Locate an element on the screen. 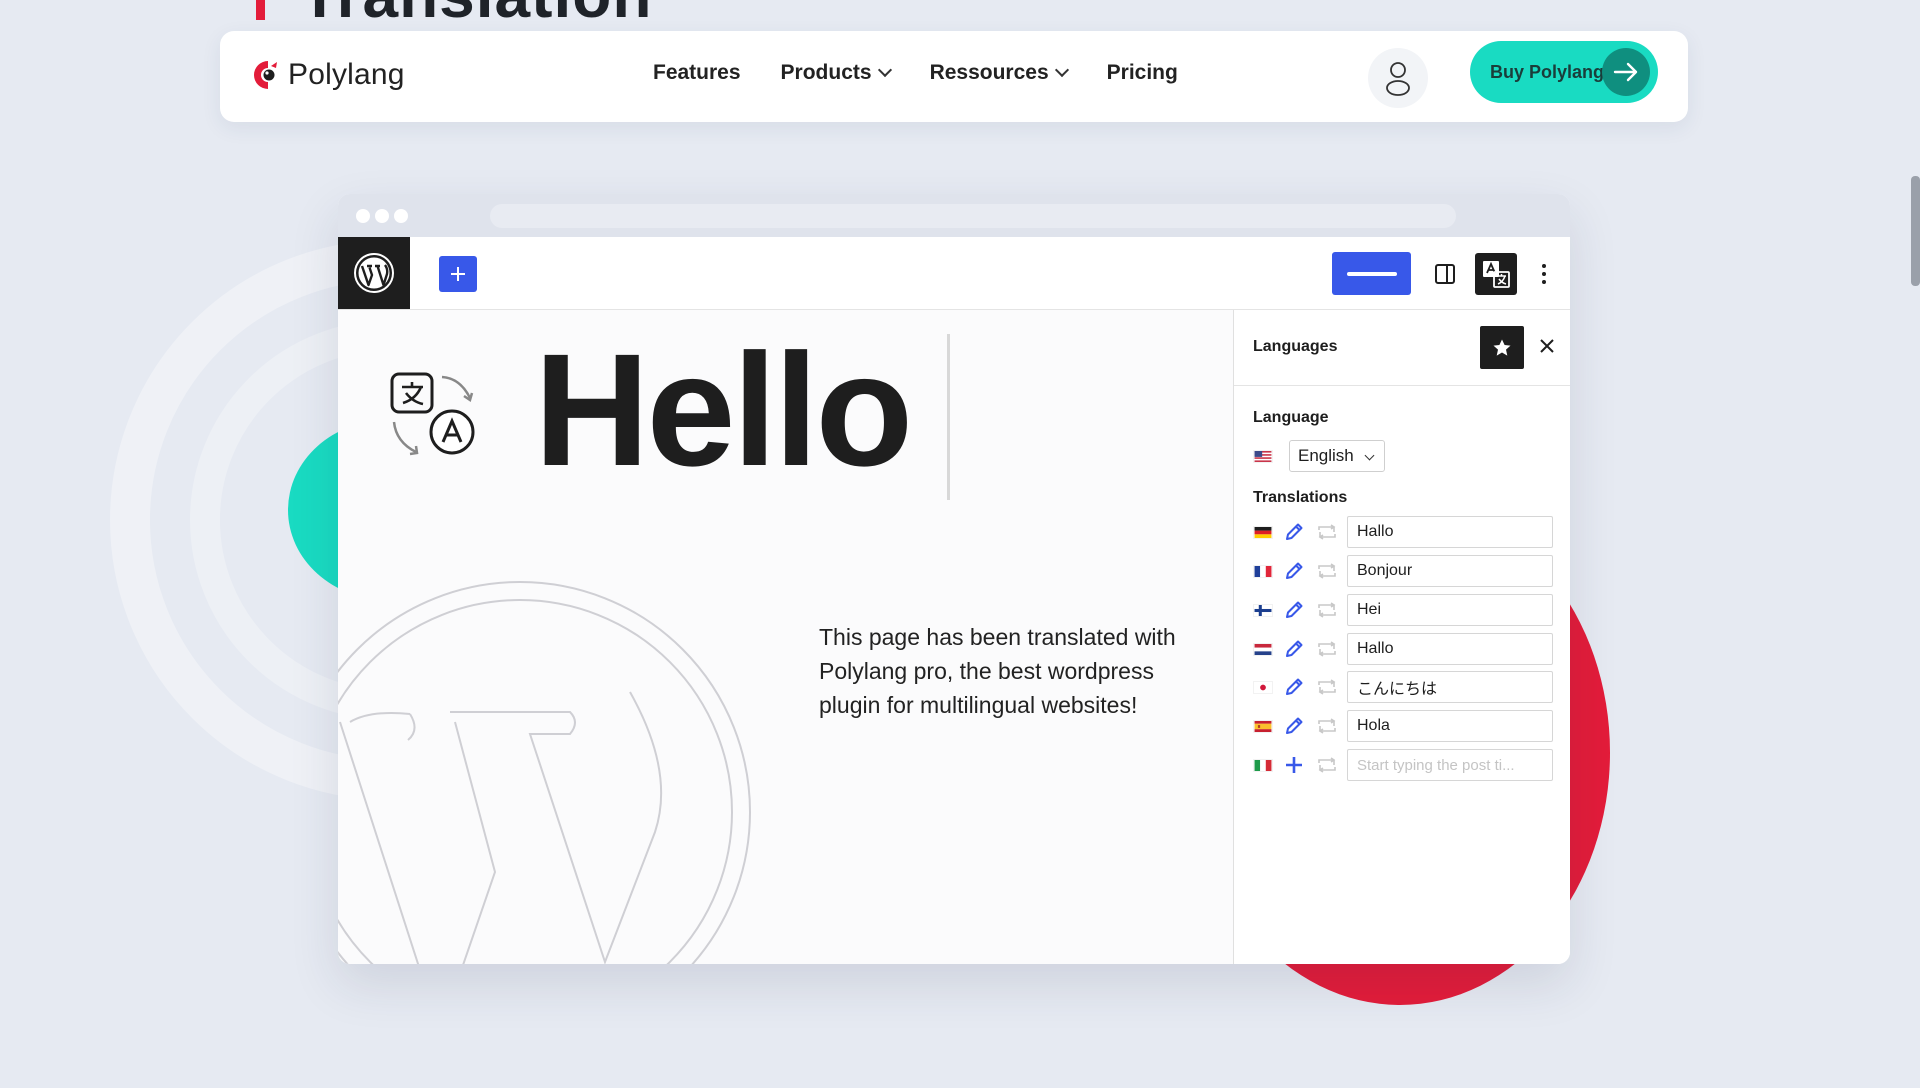  nav-link-label: Products is located at coordinates (826, 72).